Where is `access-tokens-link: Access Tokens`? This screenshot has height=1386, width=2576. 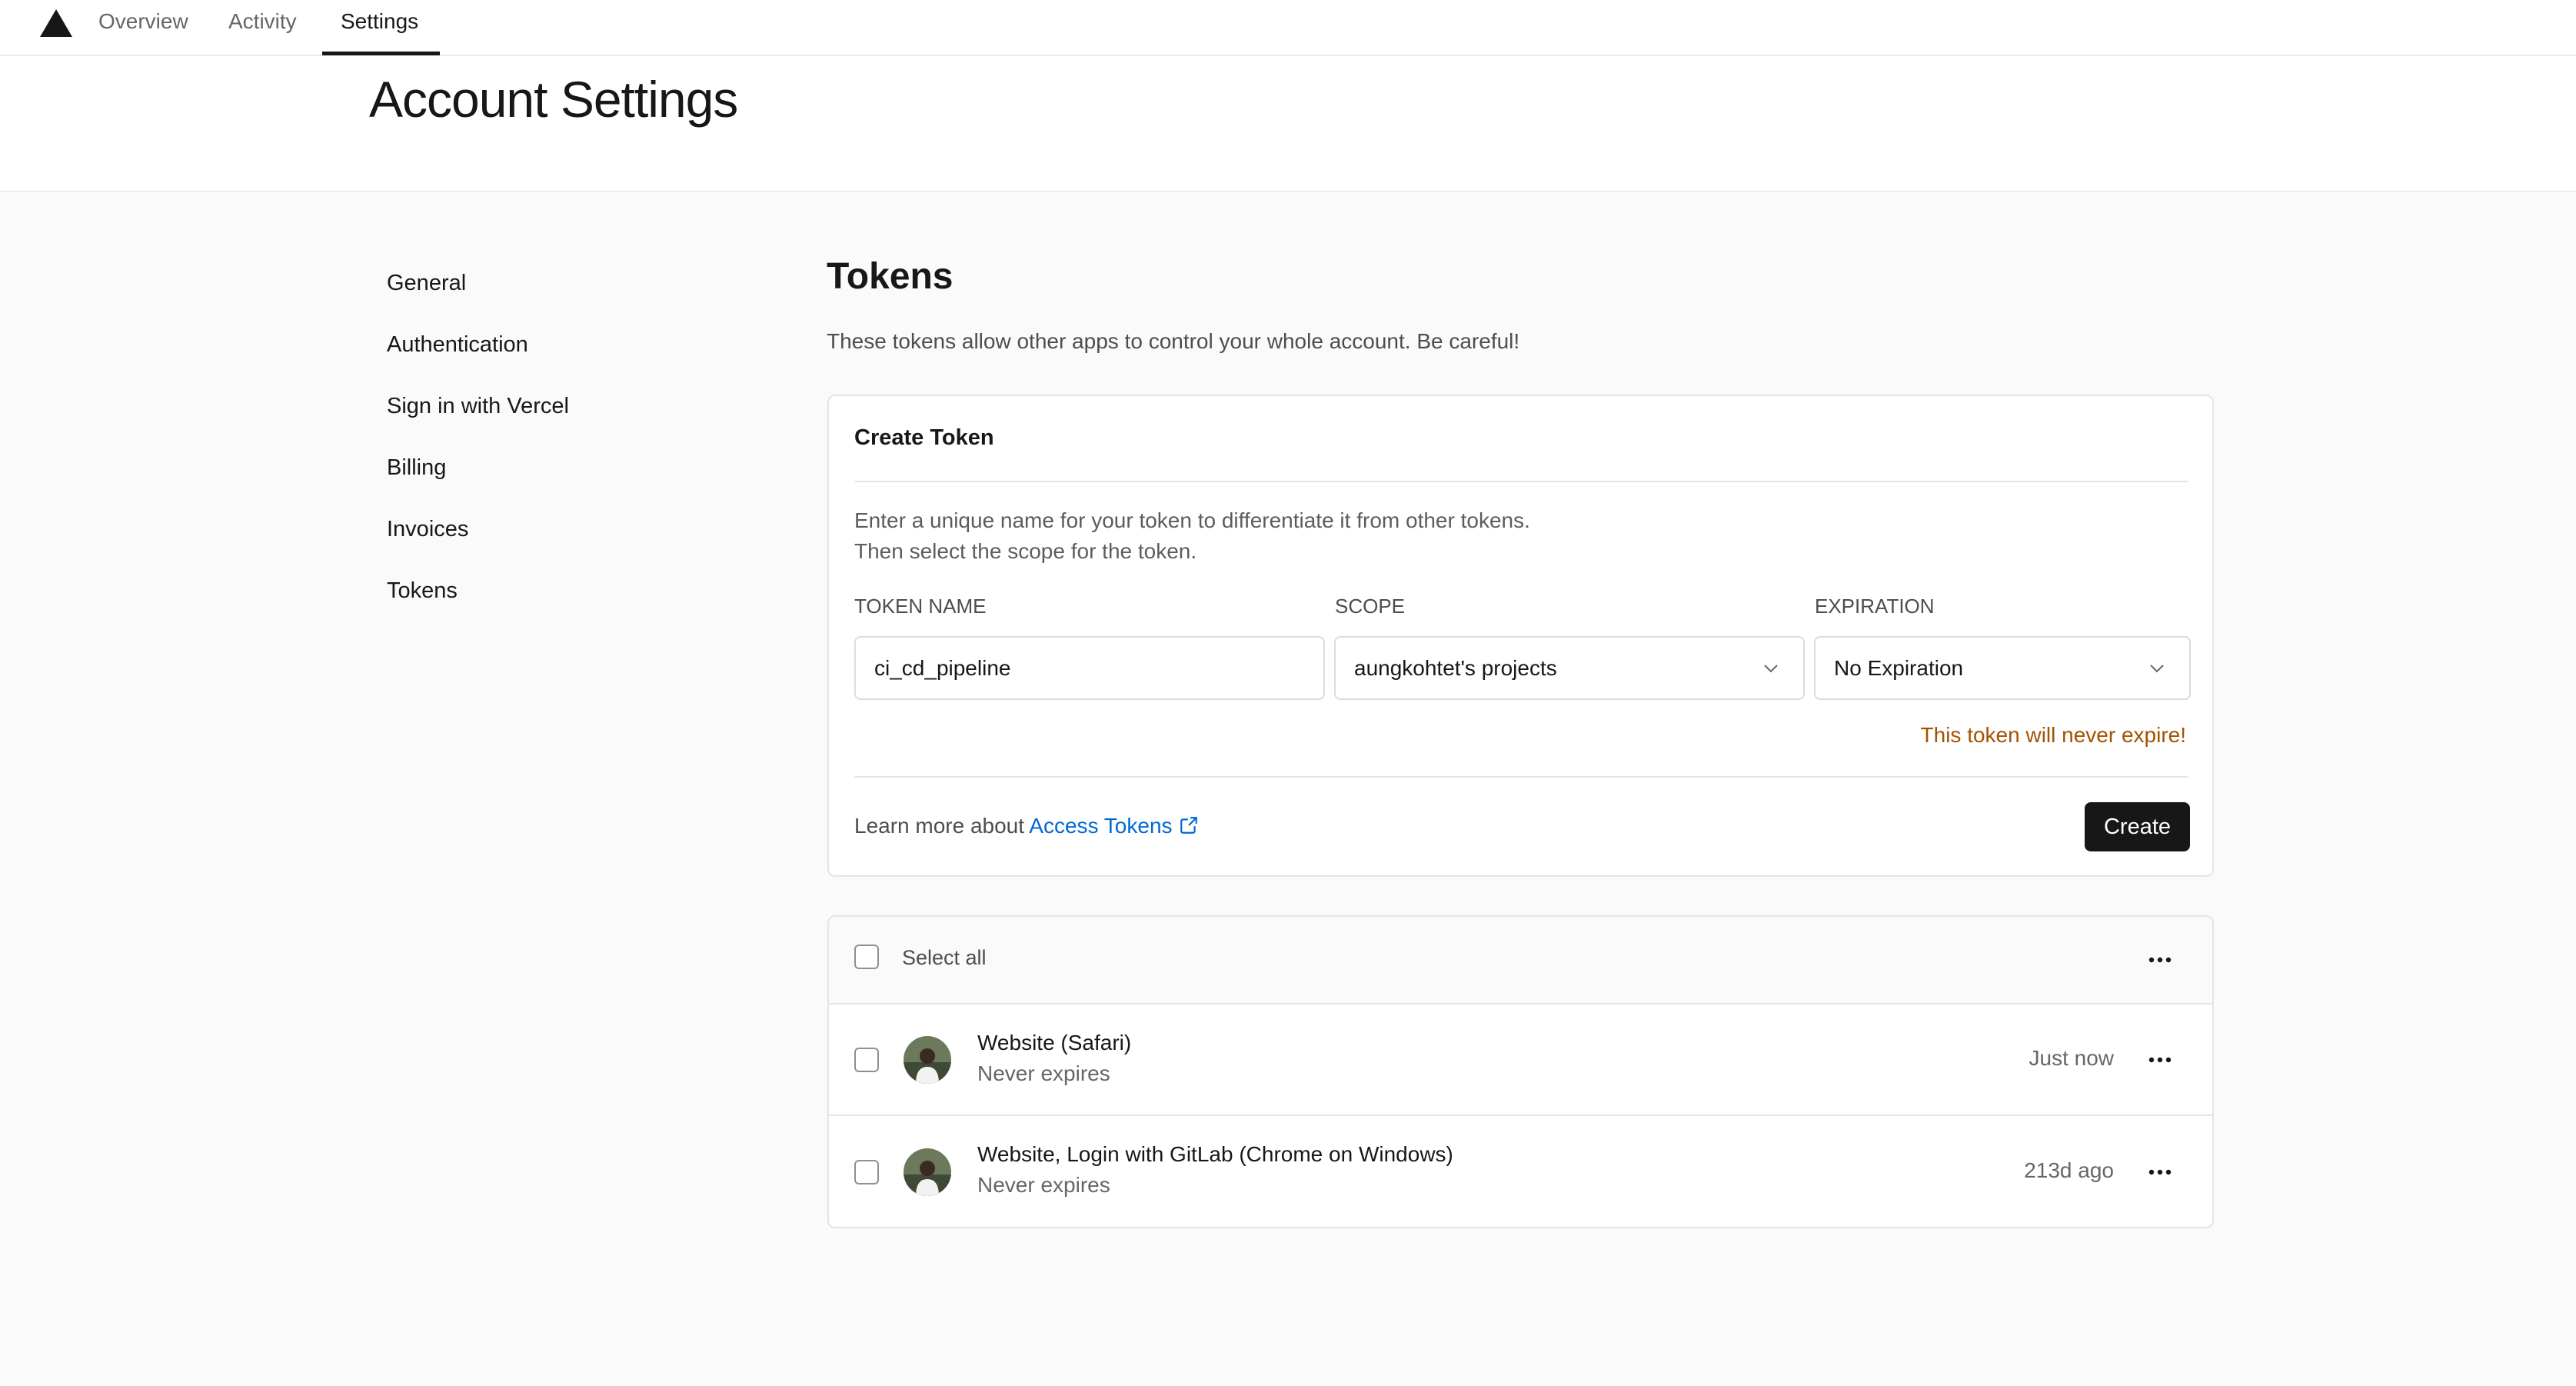
access-tokens-link: Access Tokens is located at coordinates (1114, 826).